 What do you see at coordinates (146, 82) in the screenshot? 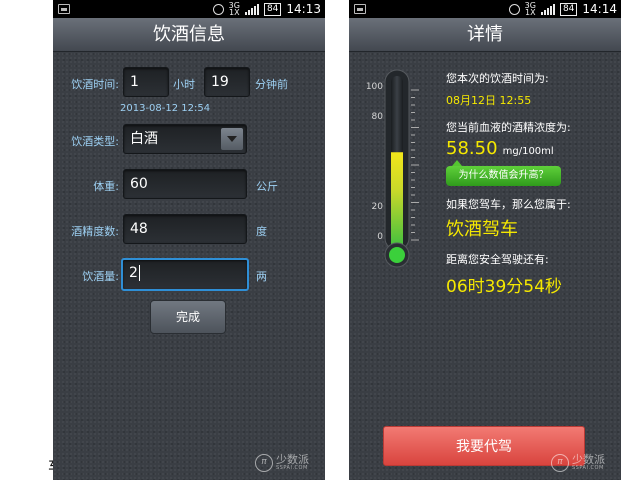
I see `hours-input: 1` at bounding box center [146, 82].